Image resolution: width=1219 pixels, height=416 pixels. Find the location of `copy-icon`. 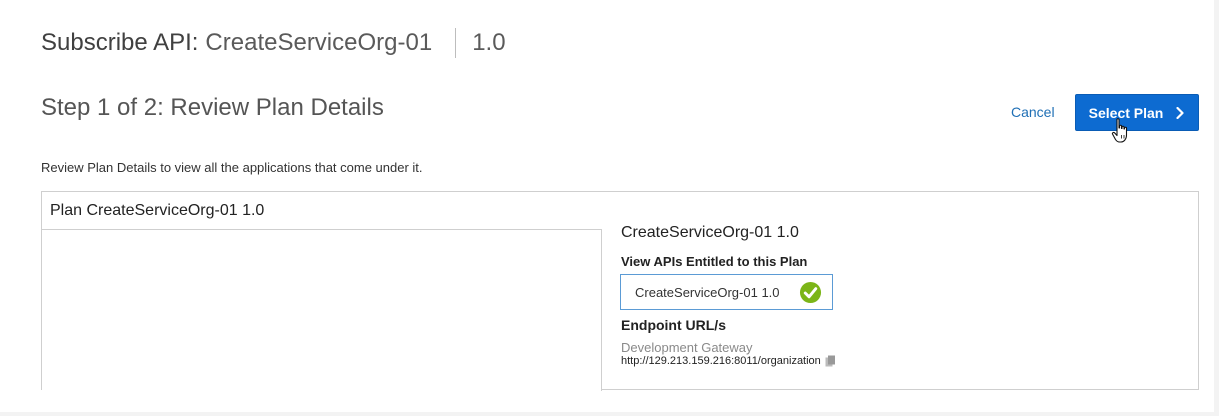

copy-icon is located at coordinates (830, 361).